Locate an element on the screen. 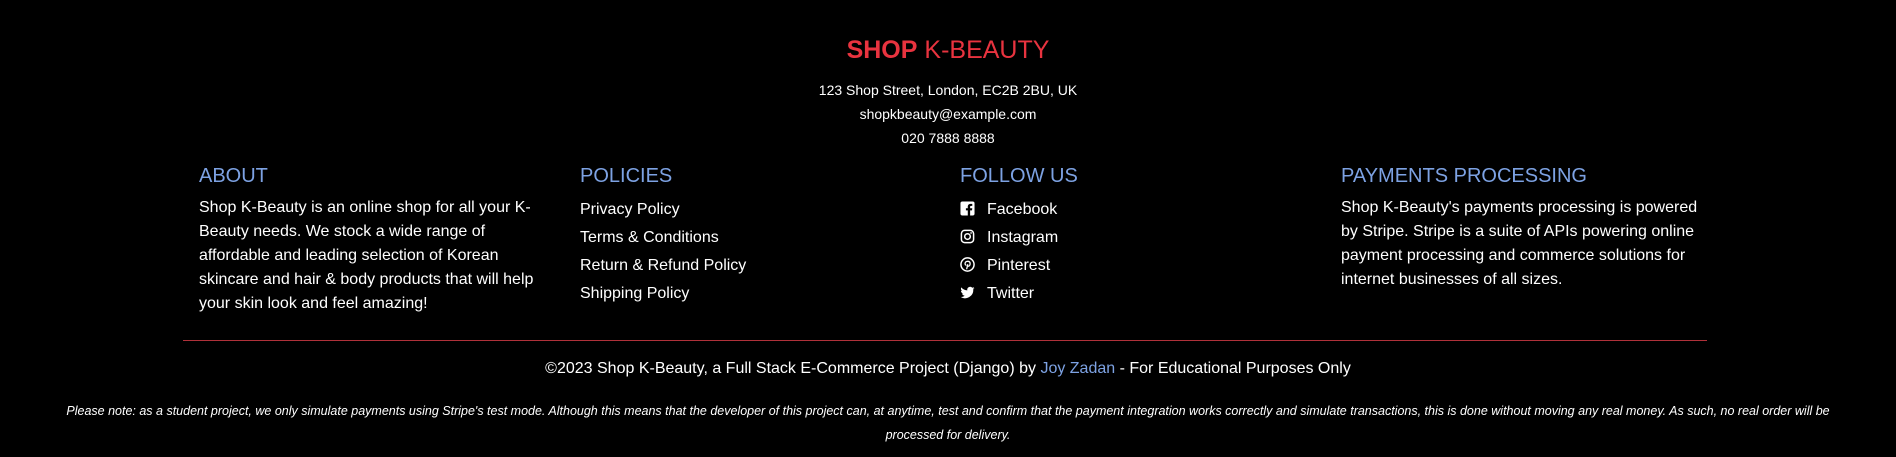 This screenshot has width=1896, height=457. instagram-link: Instagram is located at coordinates (1140, 238).